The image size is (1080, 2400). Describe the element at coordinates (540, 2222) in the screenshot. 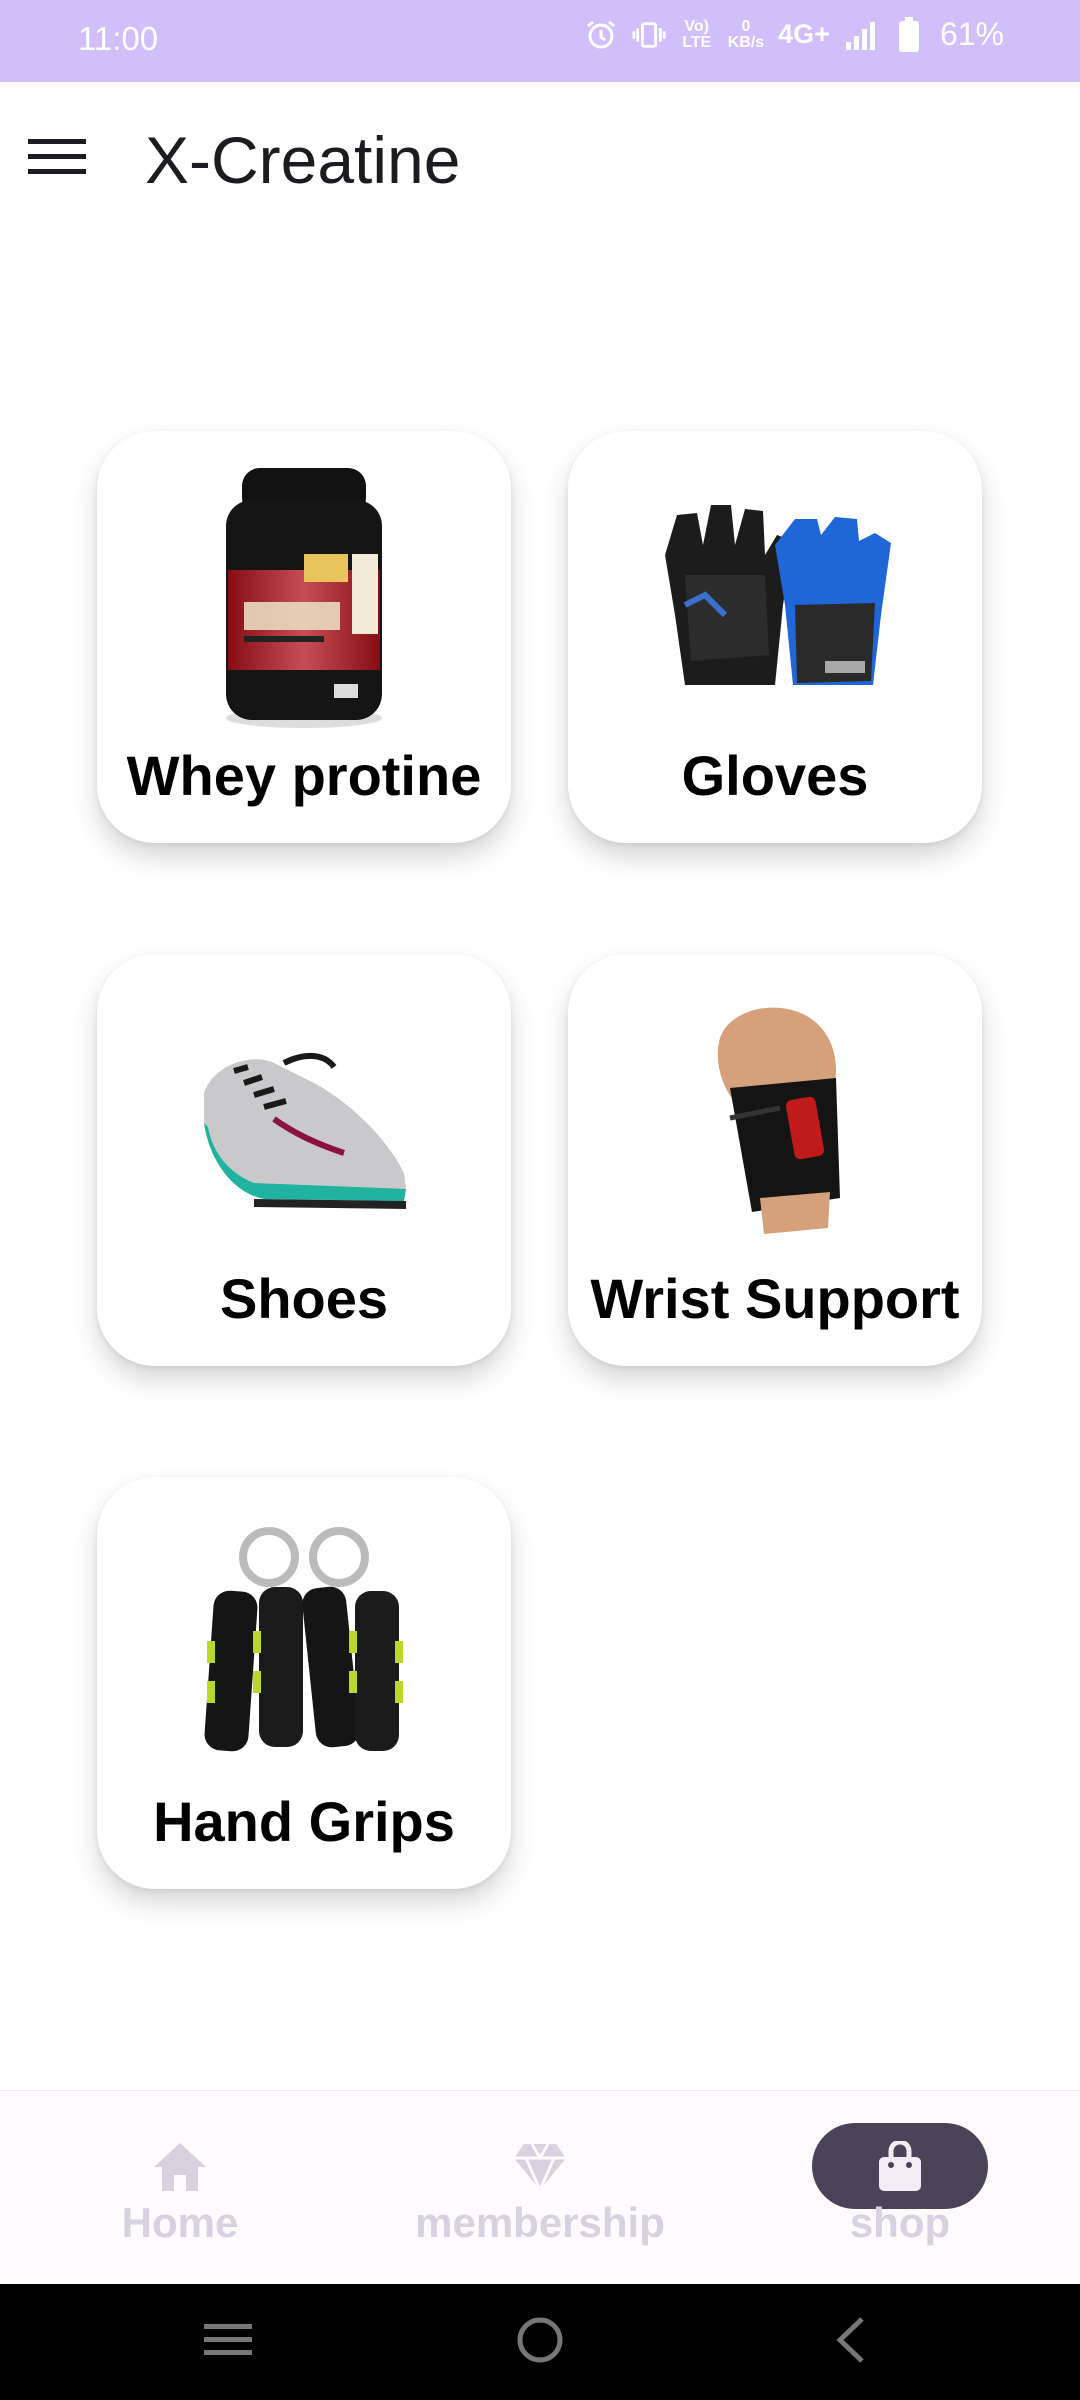

I see `nav-label-membership: membership` at that location.